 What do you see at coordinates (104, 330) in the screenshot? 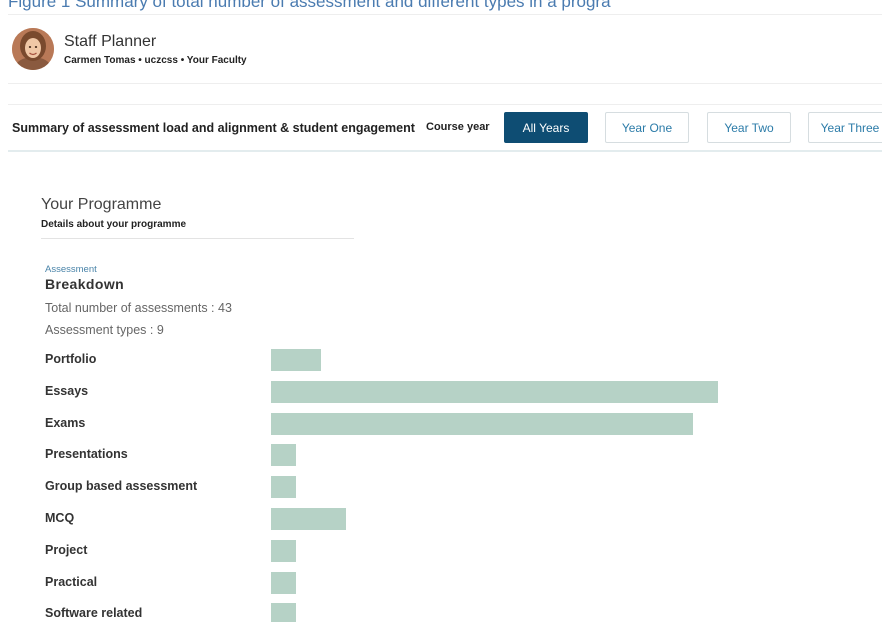
I see `assessment-types-count: Assessment types : 9` at bounding box center [104, 330].